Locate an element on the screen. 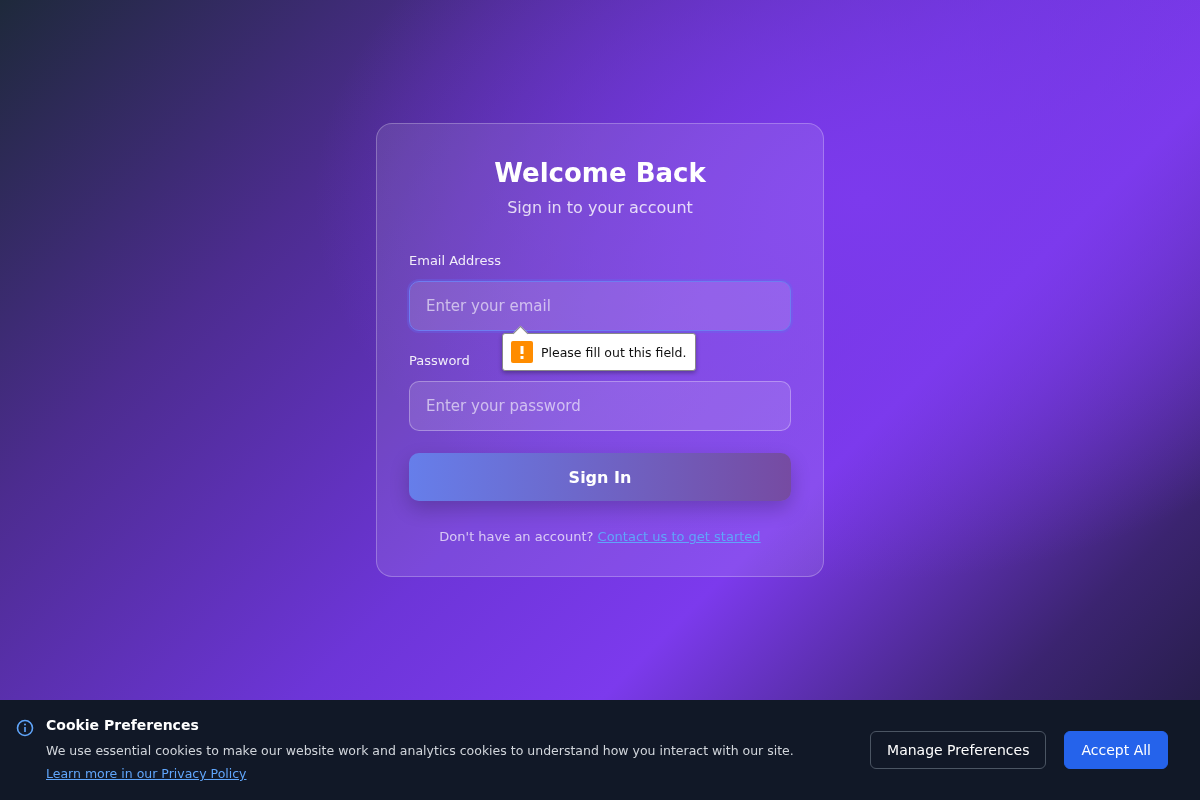 Image resolution: width=1200 pixels, height=800 pixels. tooltip-text: Please fill out this field. is located at coordinates (614, 352).